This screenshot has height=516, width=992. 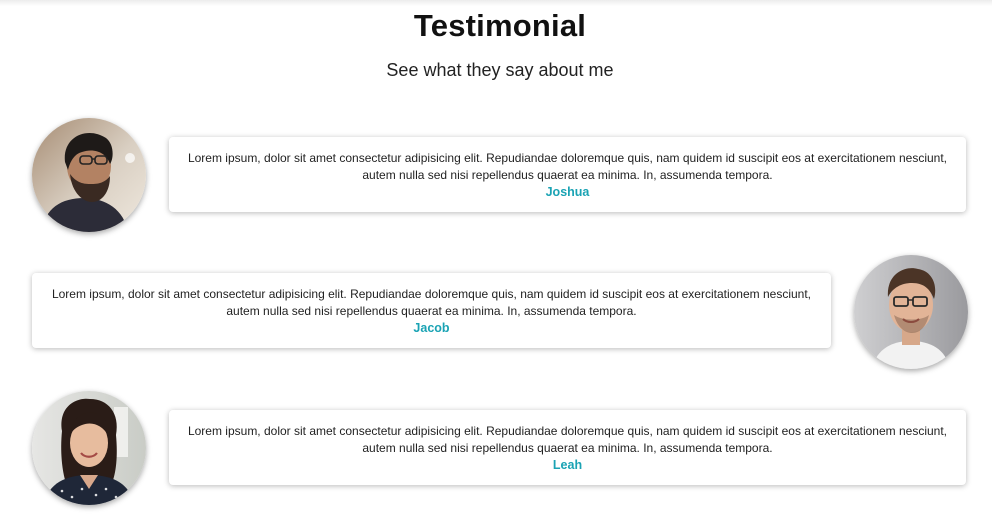 I want to click on man-with-beard-photo, so click(x=89, y=175).